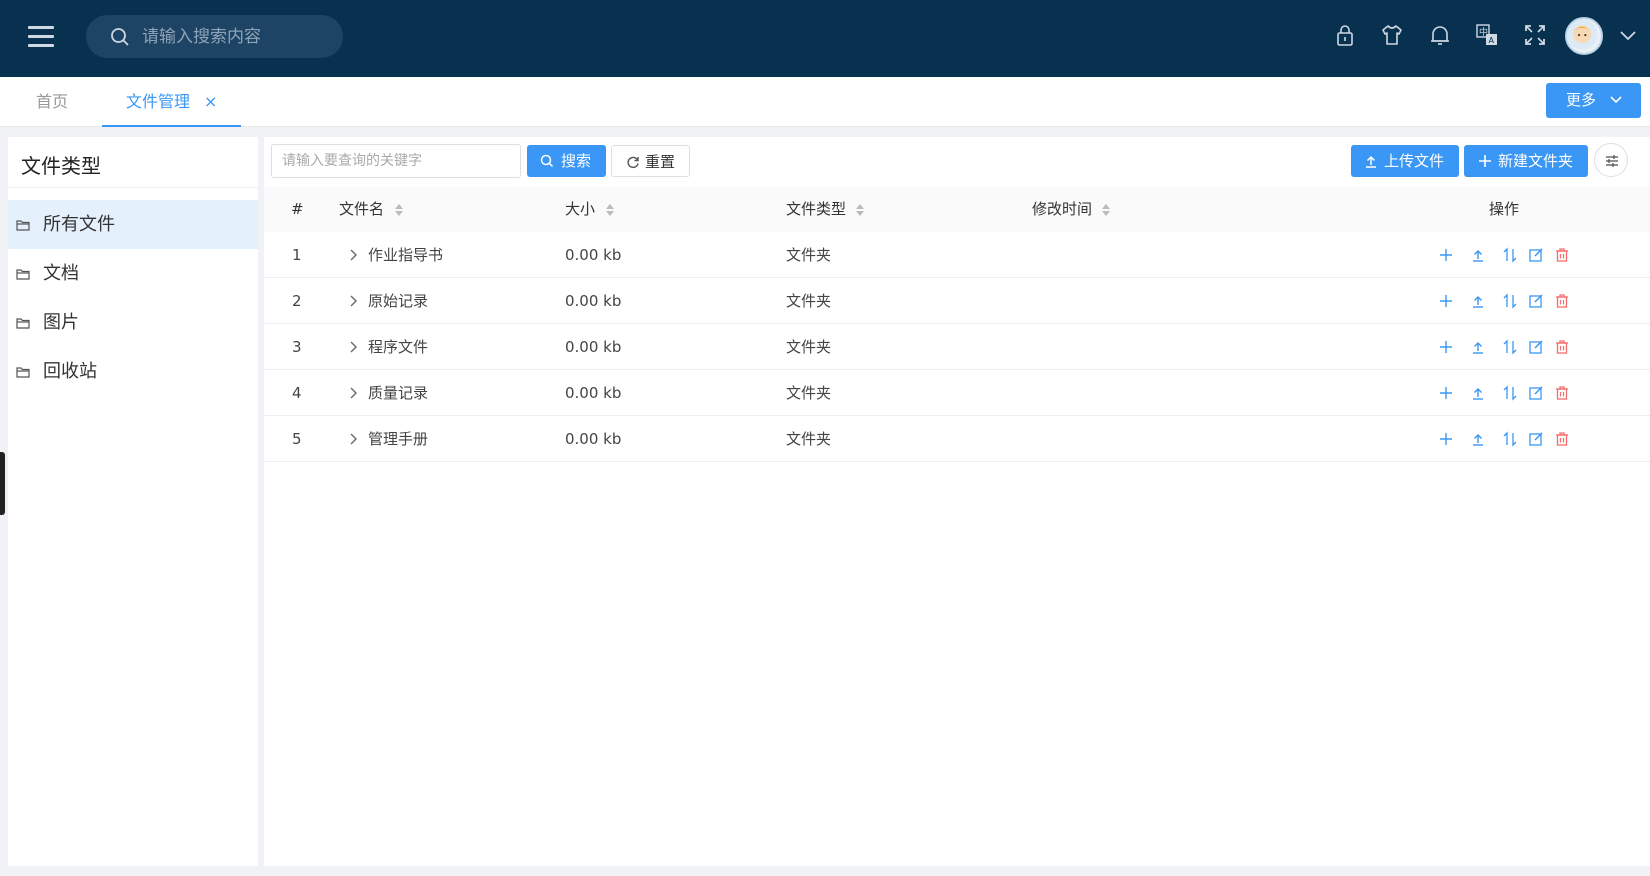 This screenshot has width=1650, height=876. What do you see at coordinates (957, 393) in the screenshot?
I see `table-row: 4 质量记录 0.00 kb 文件夹` at bounding box center [957, 393].